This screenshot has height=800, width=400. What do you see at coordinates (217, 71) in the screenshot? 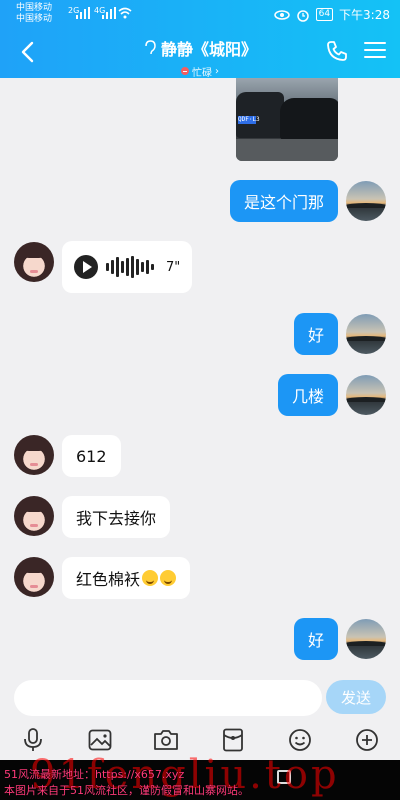
I see `chevron-right-icon: ›` at bounding box center [217, 71].